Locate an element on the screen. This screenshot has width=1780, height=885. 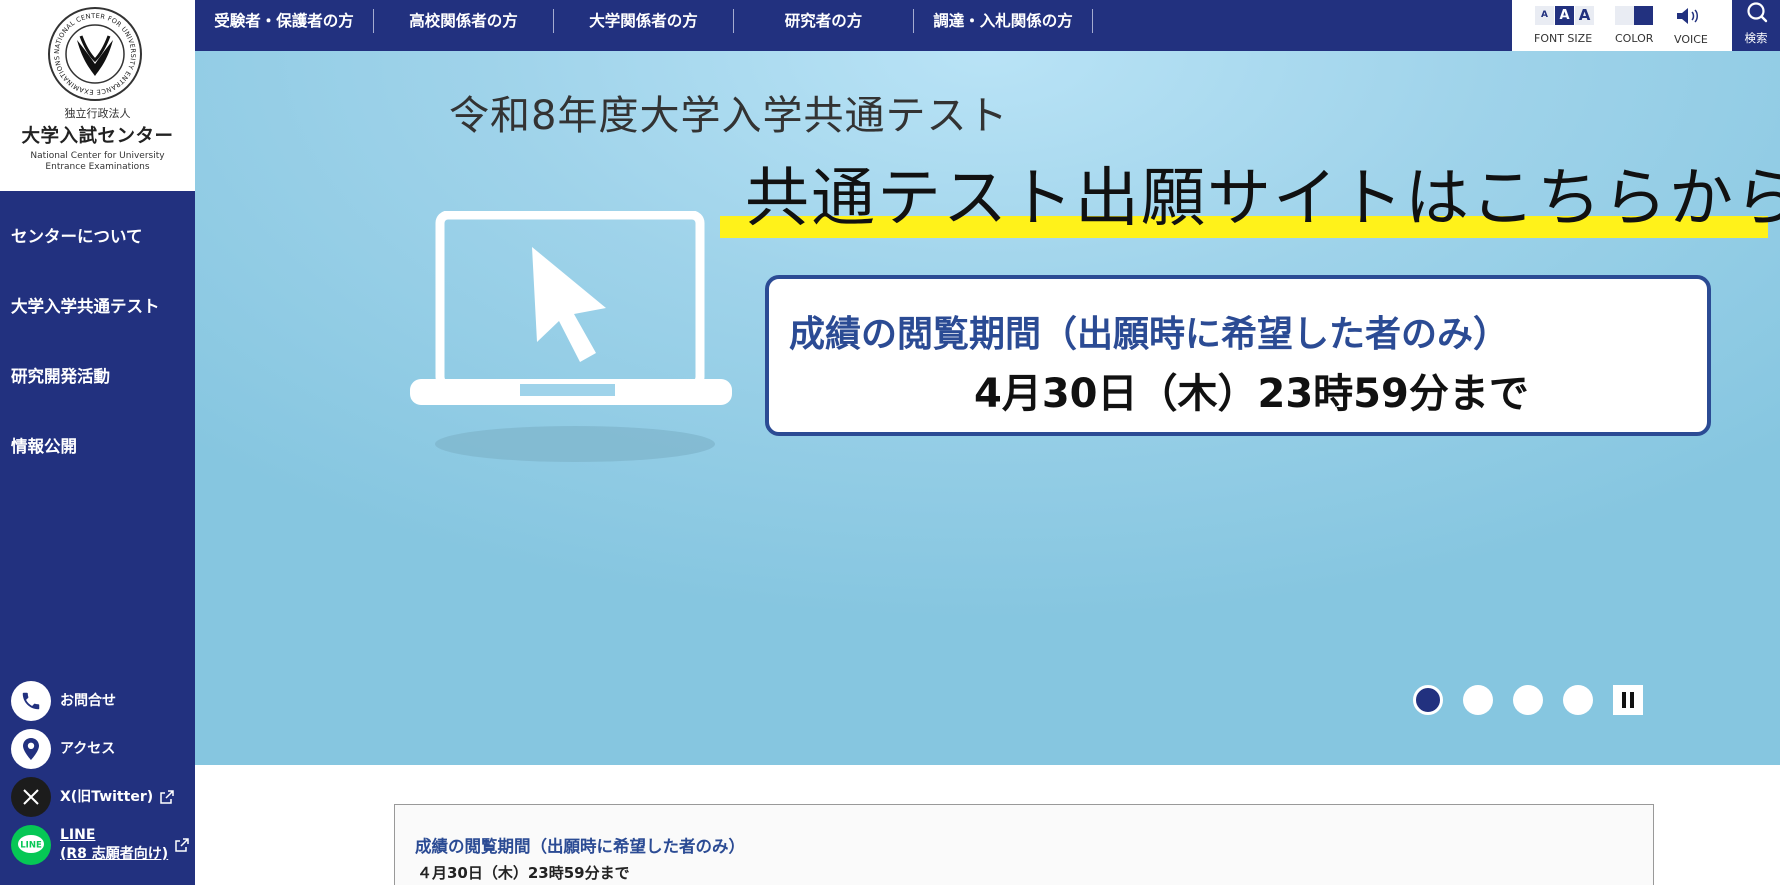
speaker-icon is located at coordinates (1687, 16).